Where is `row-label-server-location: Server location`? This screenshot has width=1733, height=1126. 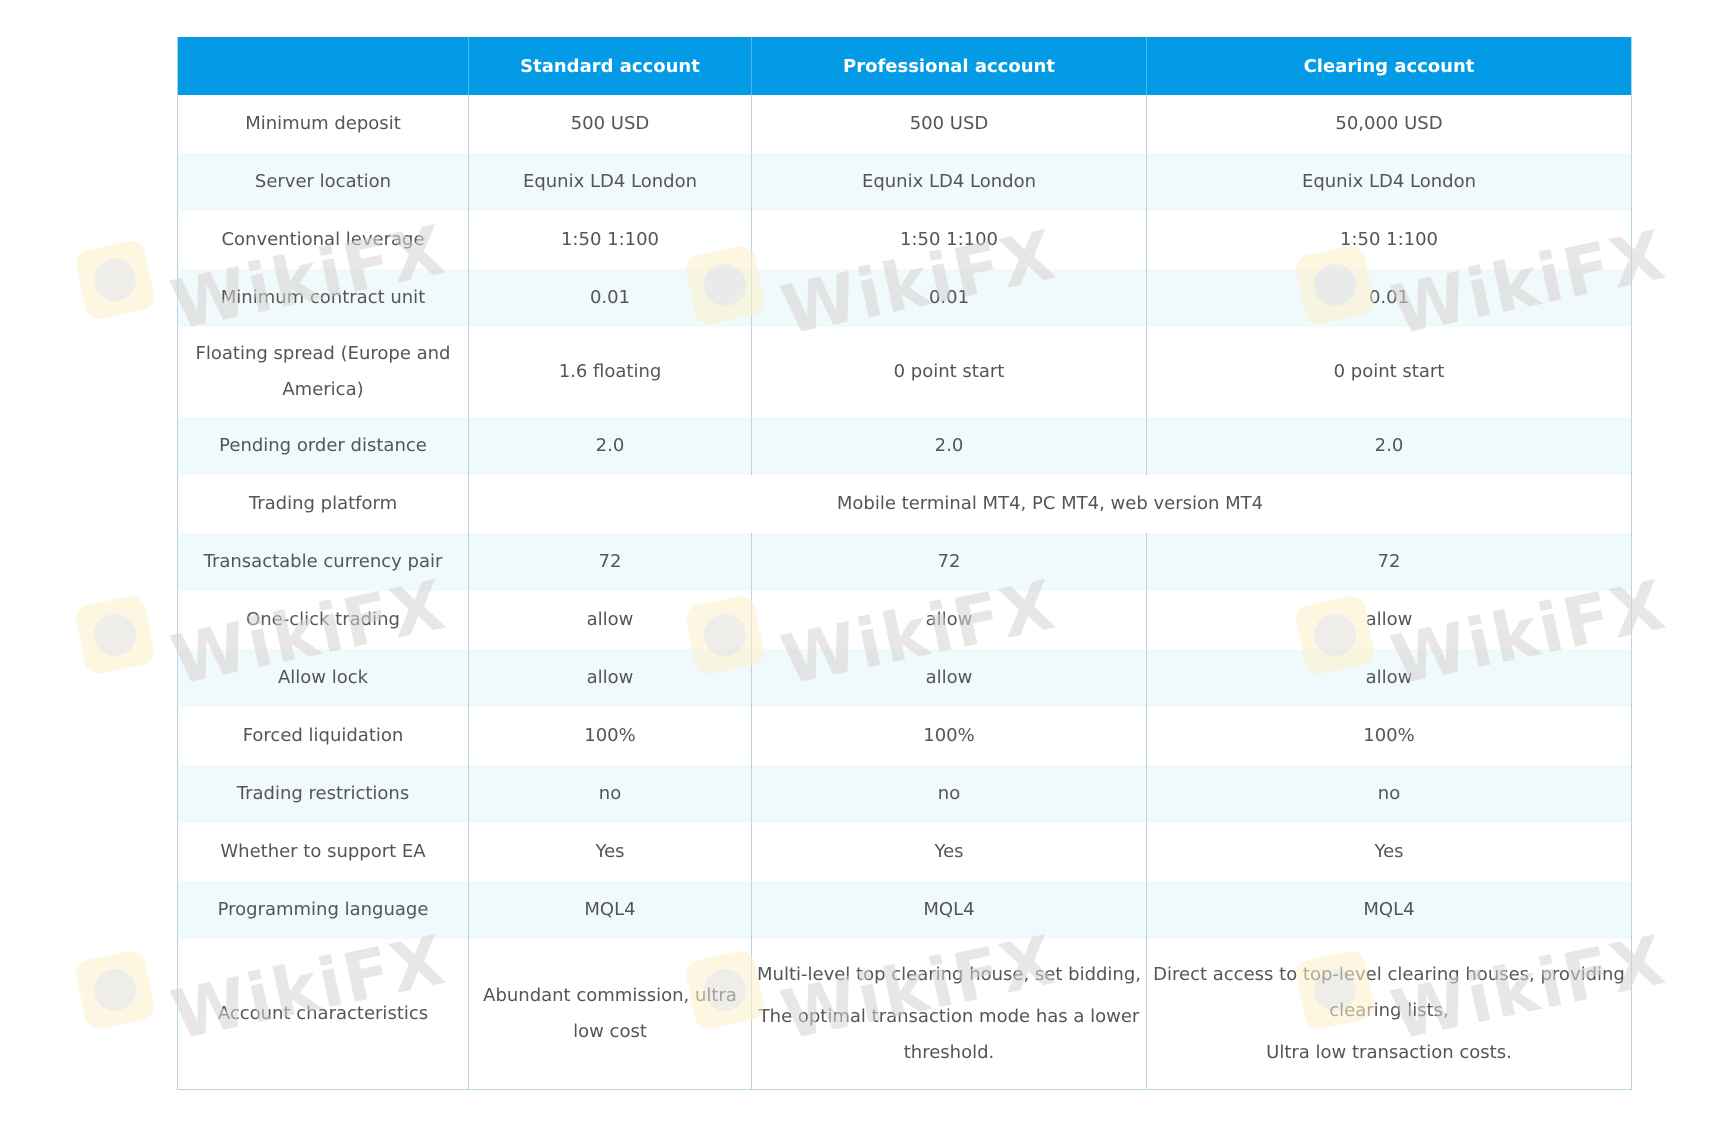
row-label-server-location: Server location is located at coordinates (323, 182).